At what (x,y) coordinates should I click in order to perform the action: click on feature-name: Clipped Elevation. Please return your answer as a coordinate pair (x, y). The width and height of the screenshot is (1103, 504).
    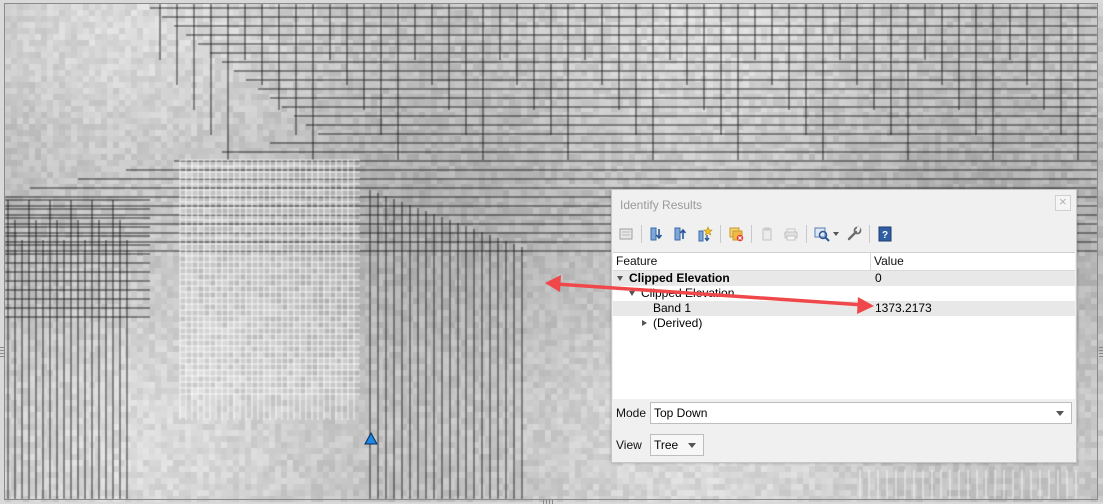
    Looking at the image, I should click on (688, 293).